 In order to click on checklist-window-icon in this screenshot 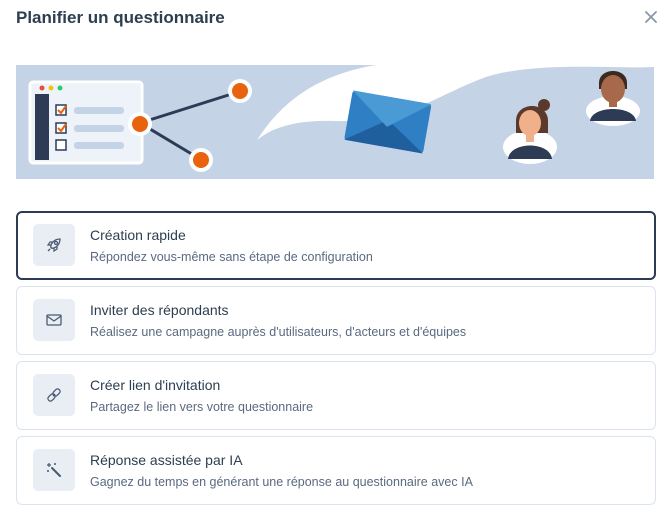, I will do `click(86, 122)`.